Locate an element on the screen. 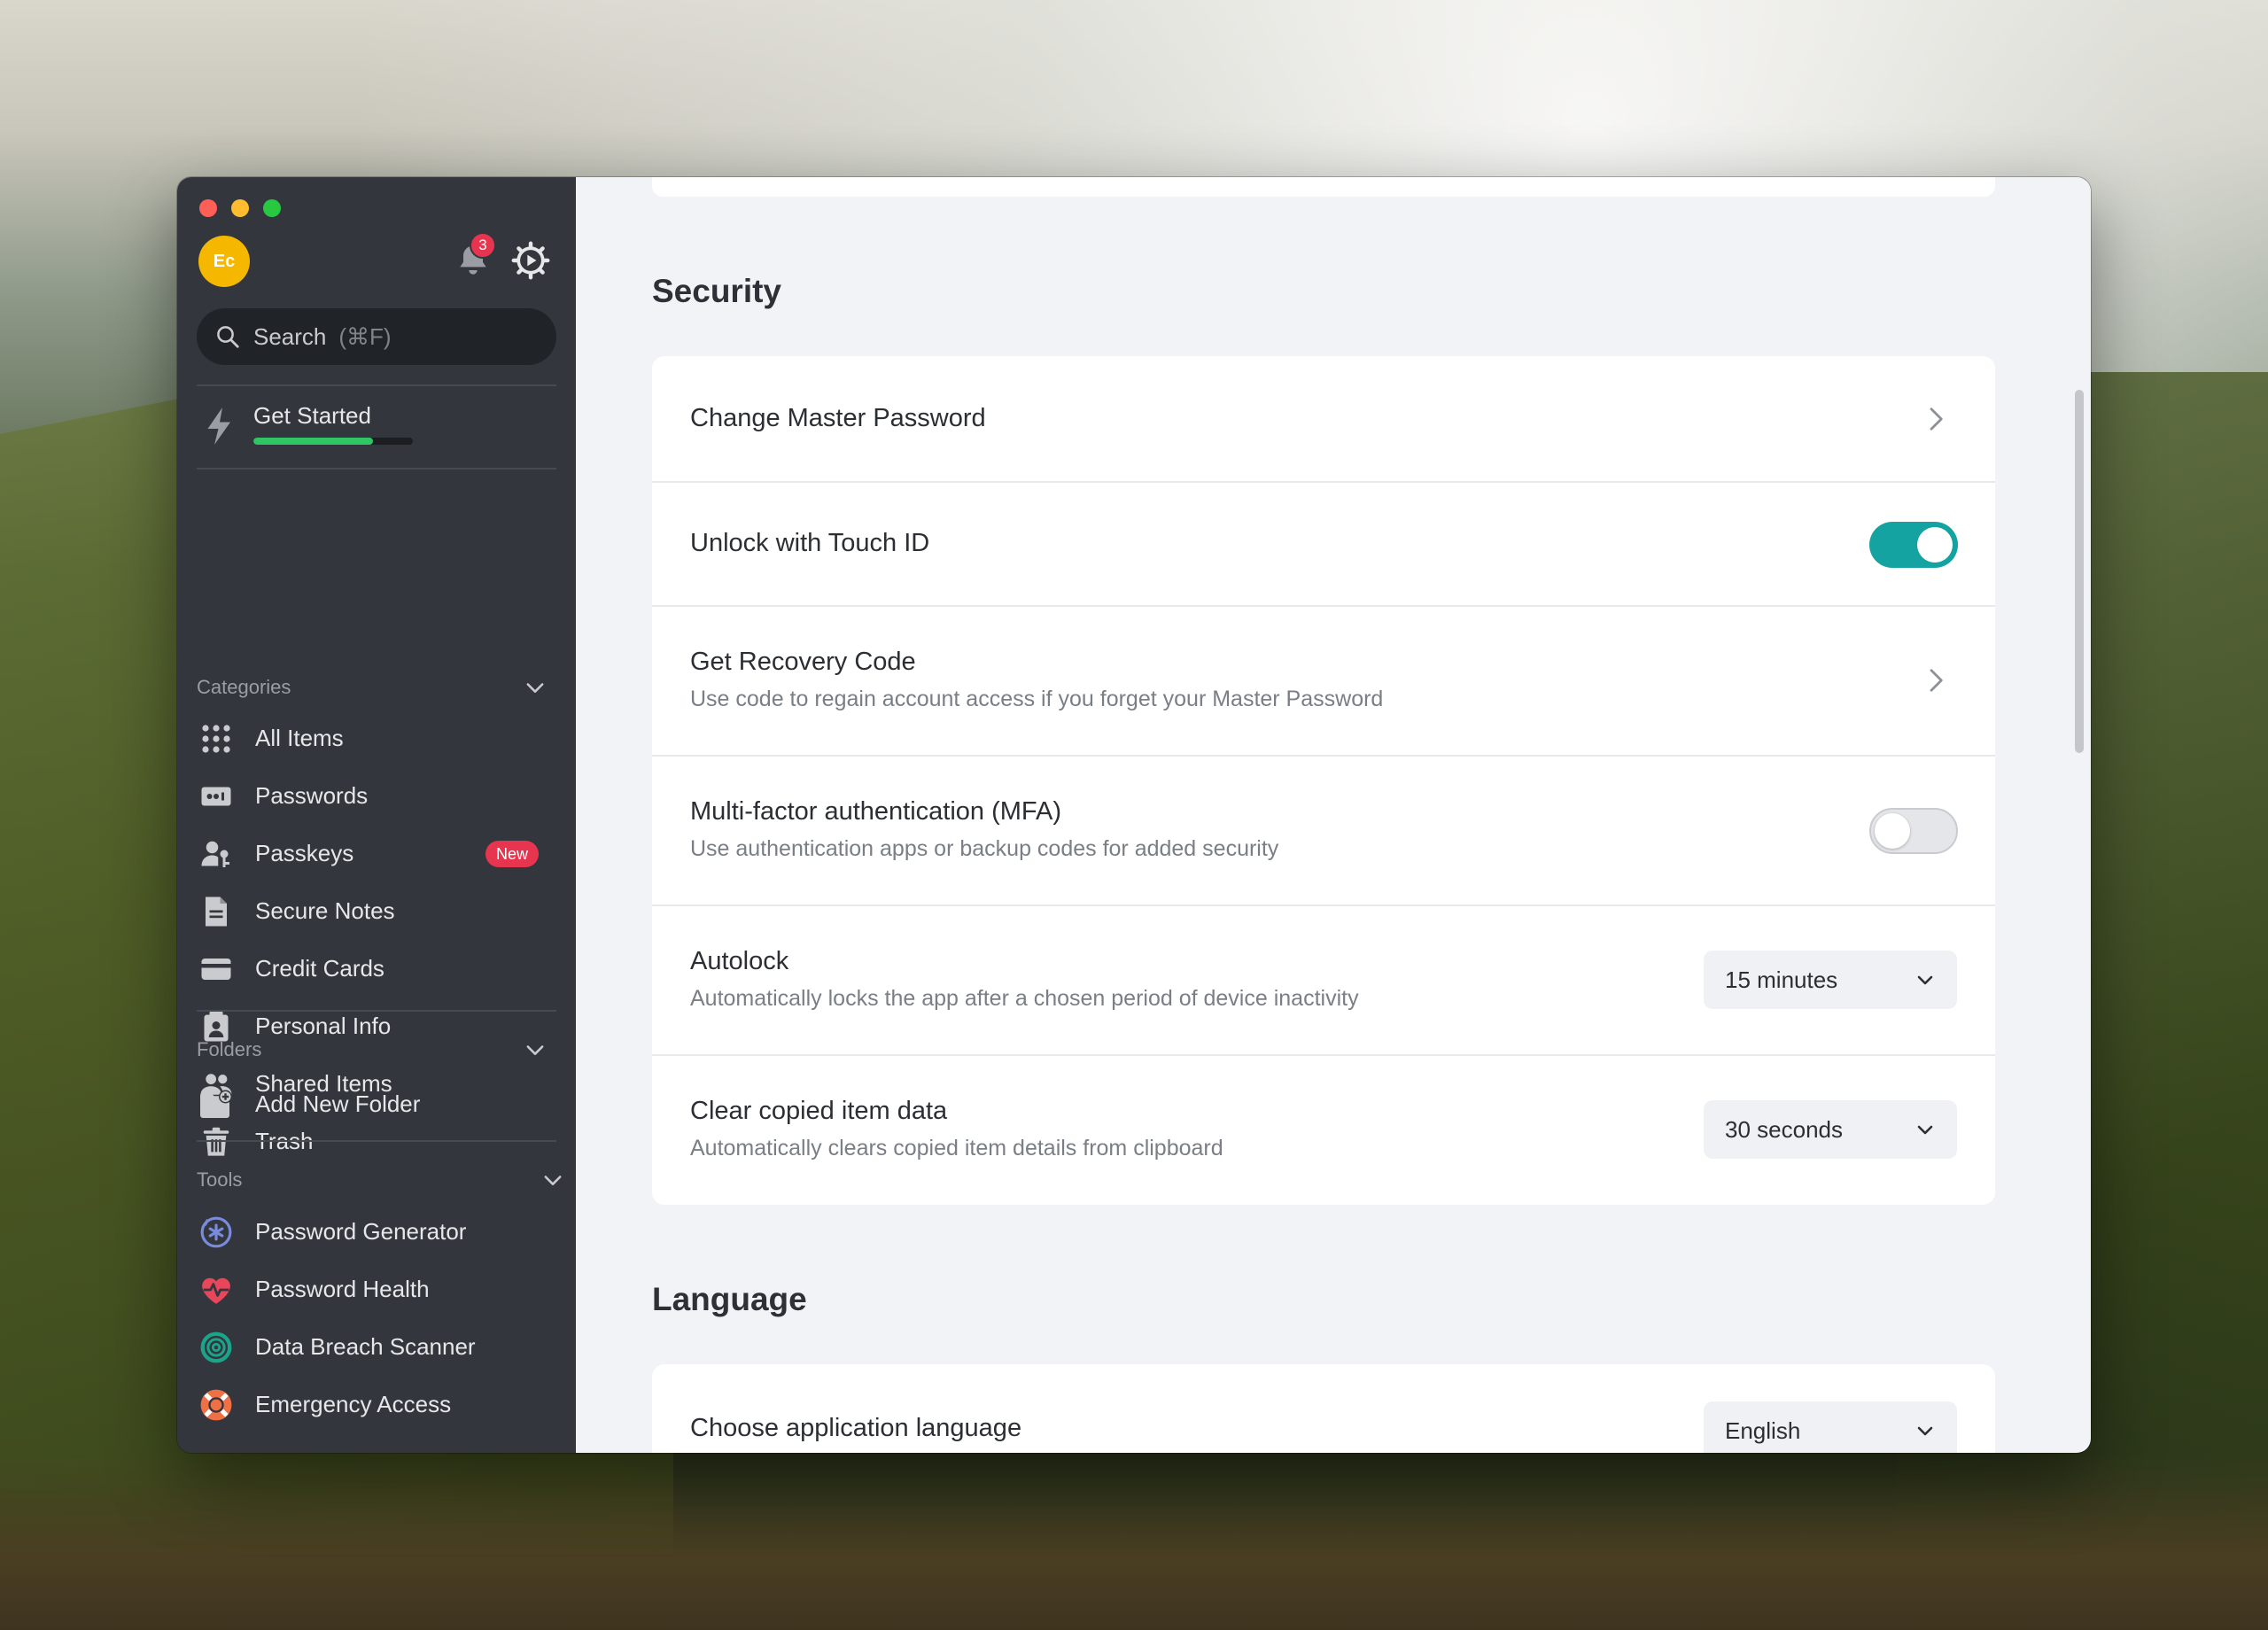 The image size is (2268, 1630). sidebar-item-emergency-access: Emergency Access is located at coordinates (376, 1404).